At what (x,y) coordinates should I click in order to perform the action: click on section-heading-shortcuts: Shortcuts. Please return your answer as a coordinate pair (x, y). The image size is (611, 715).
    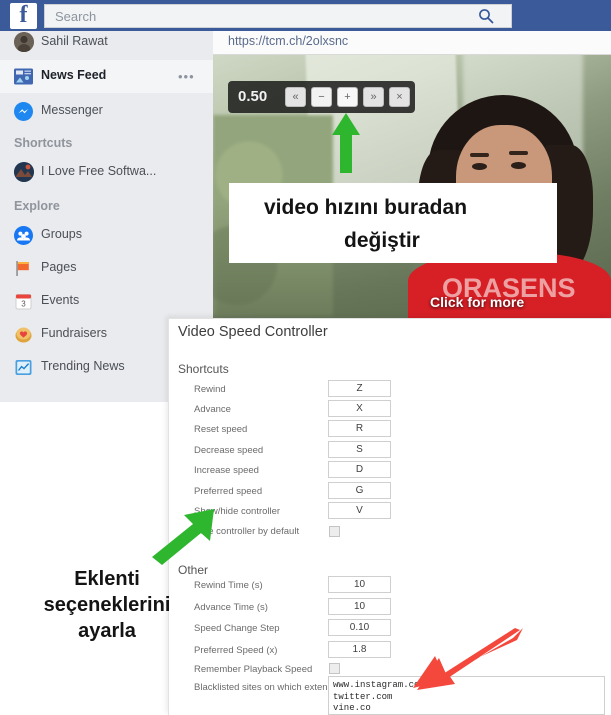
    Looking at the image, I should click on (203, 369).